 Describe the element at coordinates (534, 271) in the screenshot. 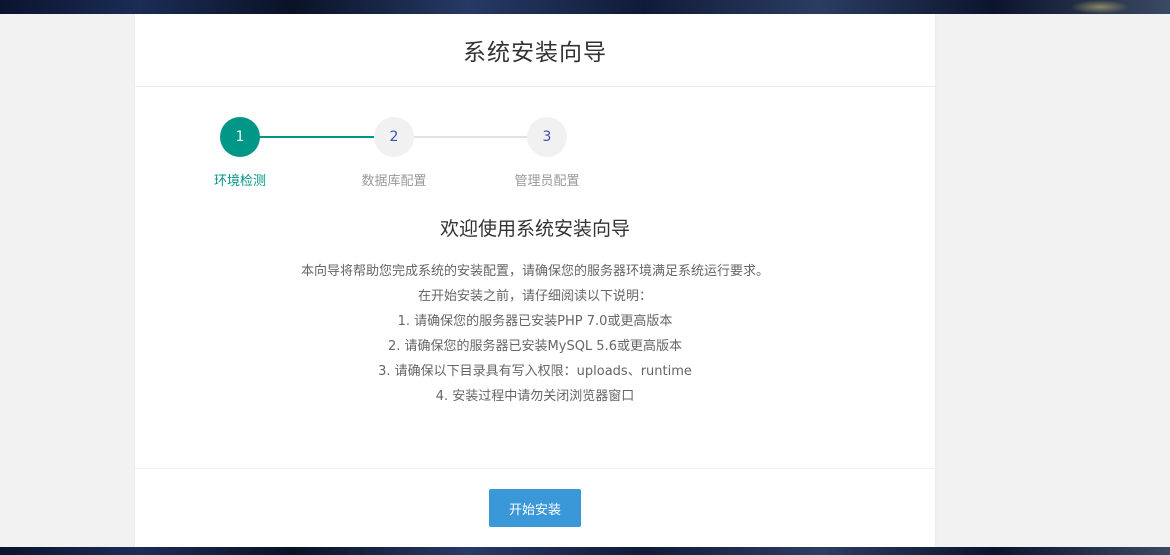

I see `intro-text: 本向导将帮助您完成系统的安装配置，请确保您的服务器环境满足系统运行要求。` at that location.